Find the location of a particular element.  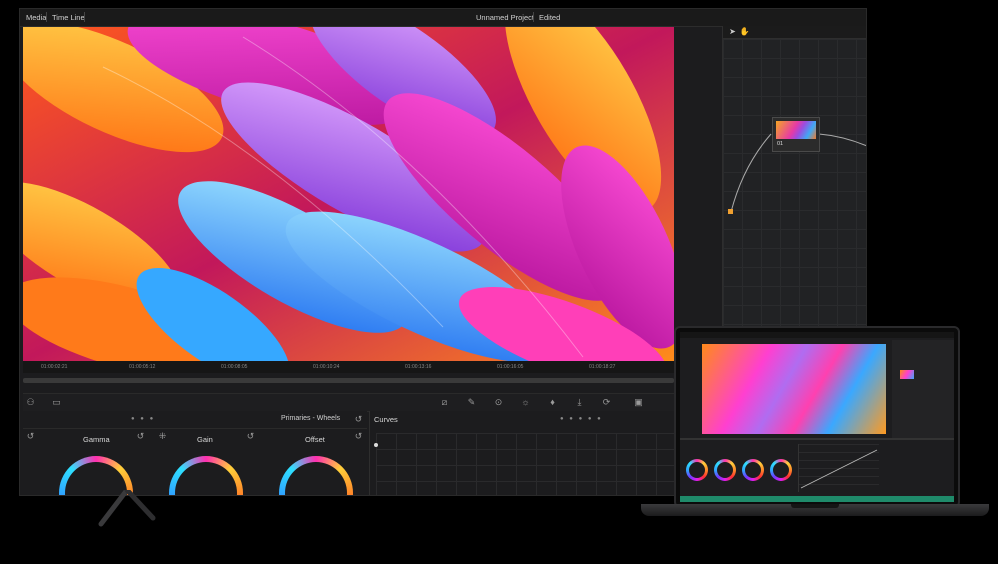

timecode: 01:00:13:16 is located at coordinates (418, 367).